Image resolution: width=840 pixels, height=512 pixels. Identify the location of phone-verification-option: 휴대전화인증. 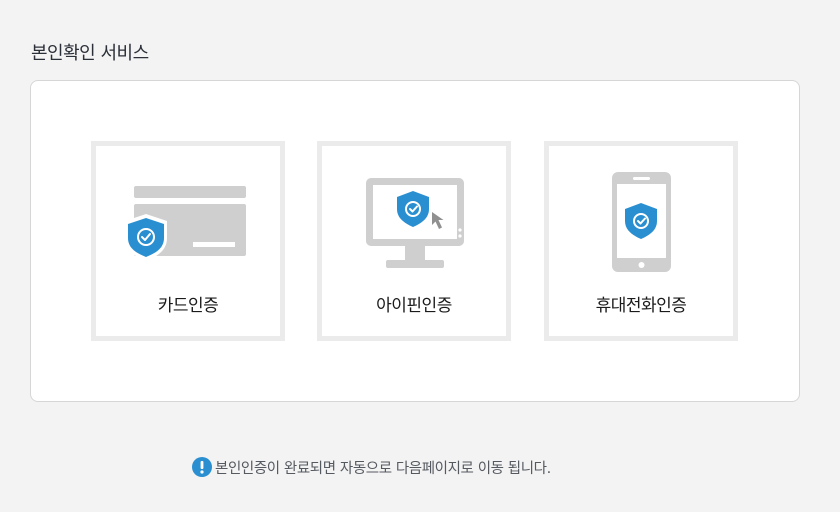
(641, 241).